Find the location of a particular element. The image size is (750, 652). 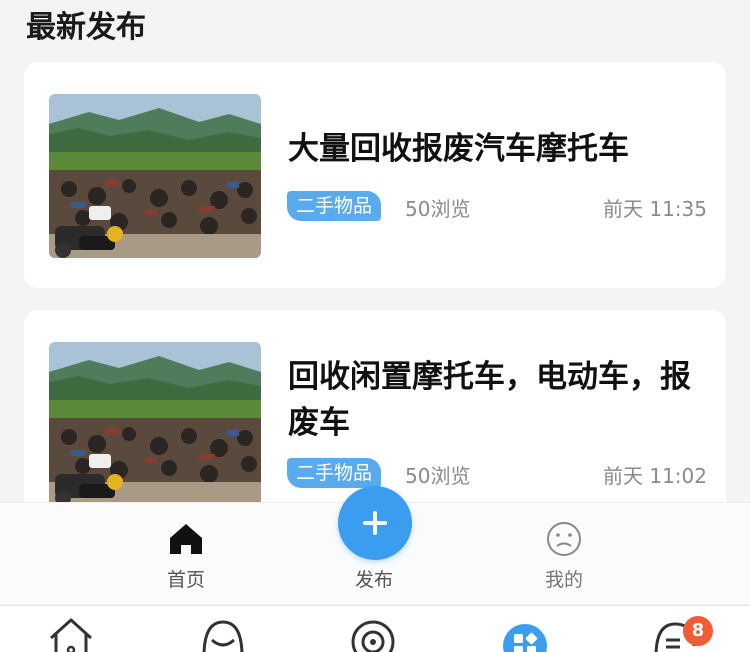

post-meta: 二手物品 50浏览 前天 11:02 is located at coordinates (497, 474).